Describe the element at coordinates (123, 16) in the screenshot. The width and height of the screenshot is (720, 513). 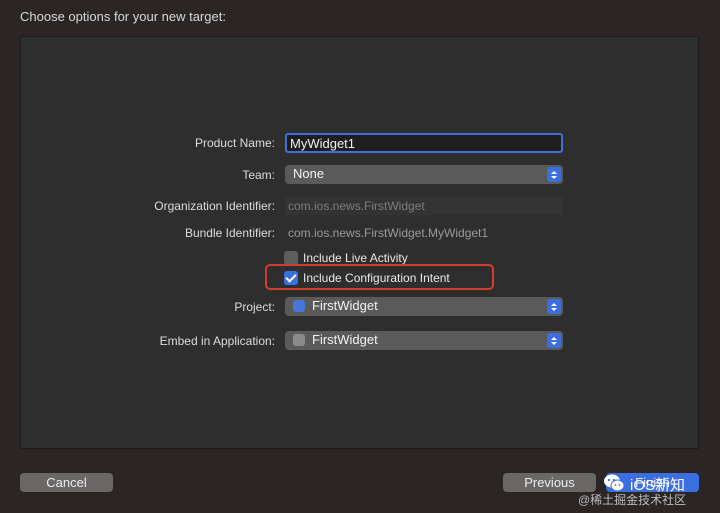
I see `dialog-title: Choose options for your new target:` at that location.